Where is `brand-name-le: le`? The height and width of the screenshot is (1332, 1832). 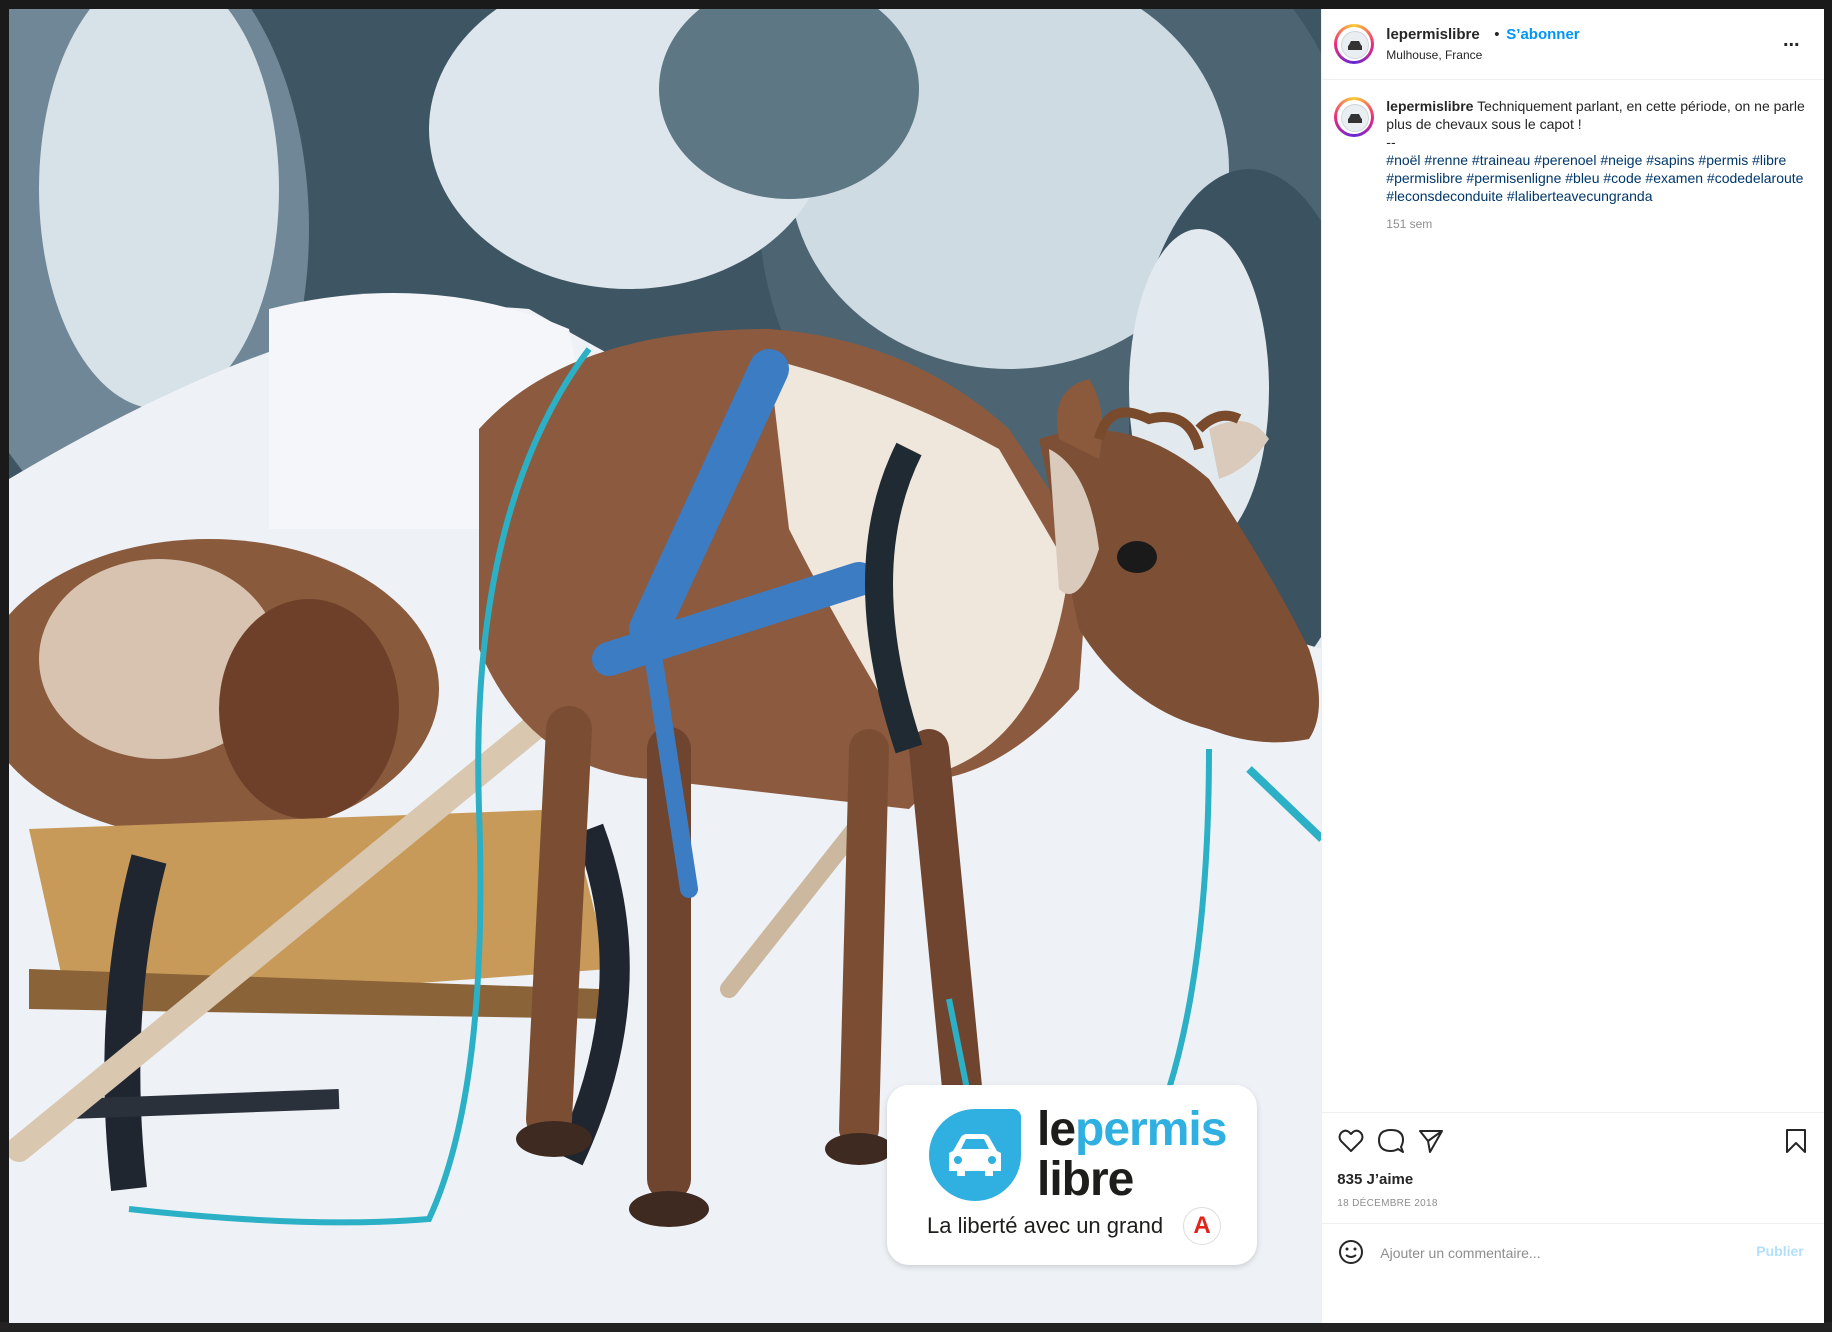
brand-name-le: le is located at coordinates (1056, 1129).